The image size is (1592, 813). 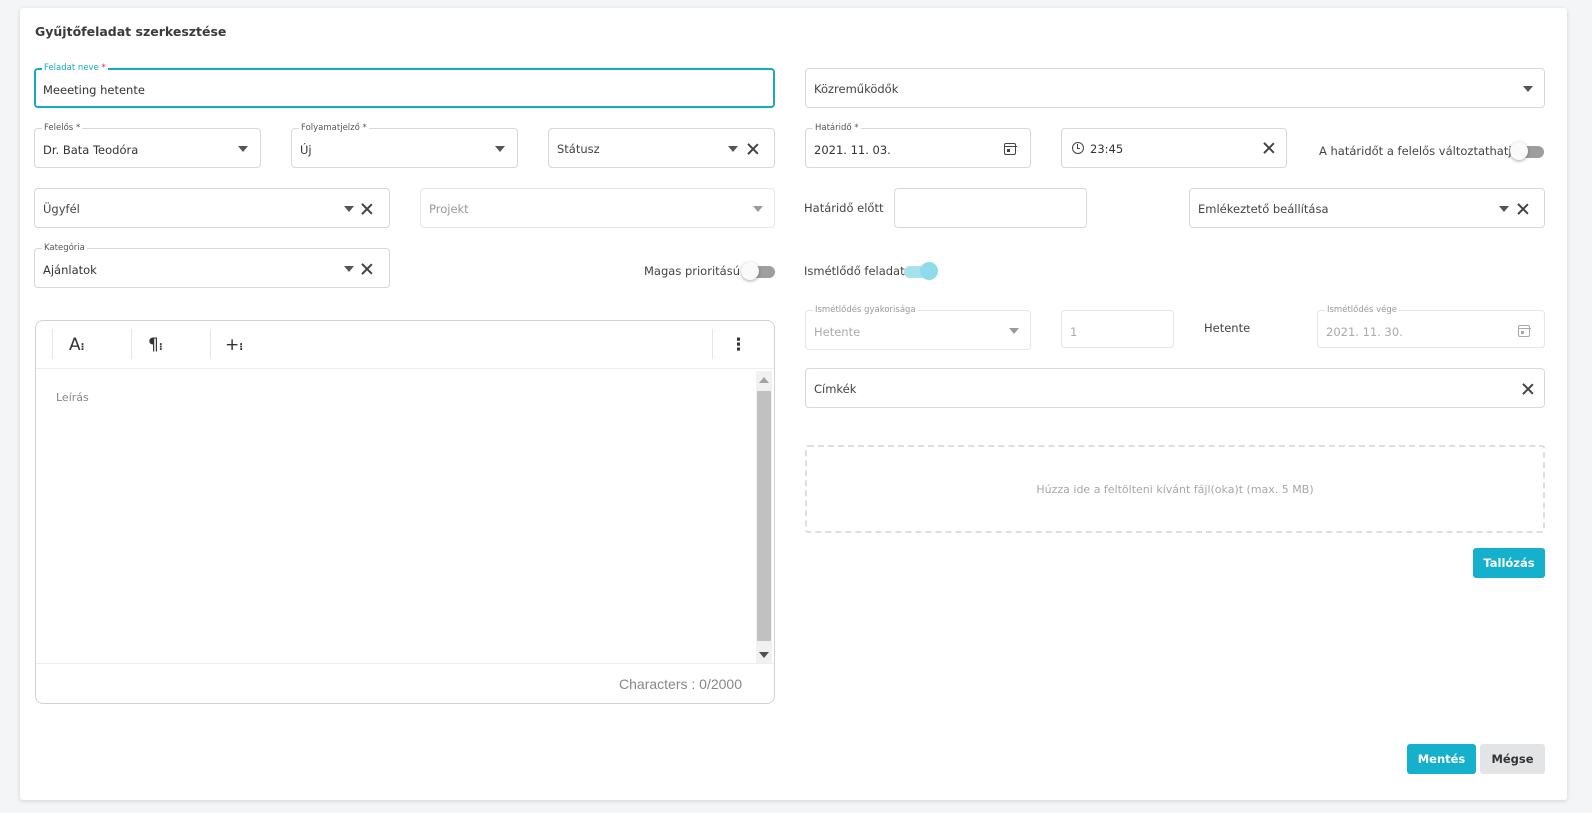 What do you see at coordinates (155, 345) in the screenshot?
I see `paragraph-format-button: ¶⁝` at bounding box center [155, 345].